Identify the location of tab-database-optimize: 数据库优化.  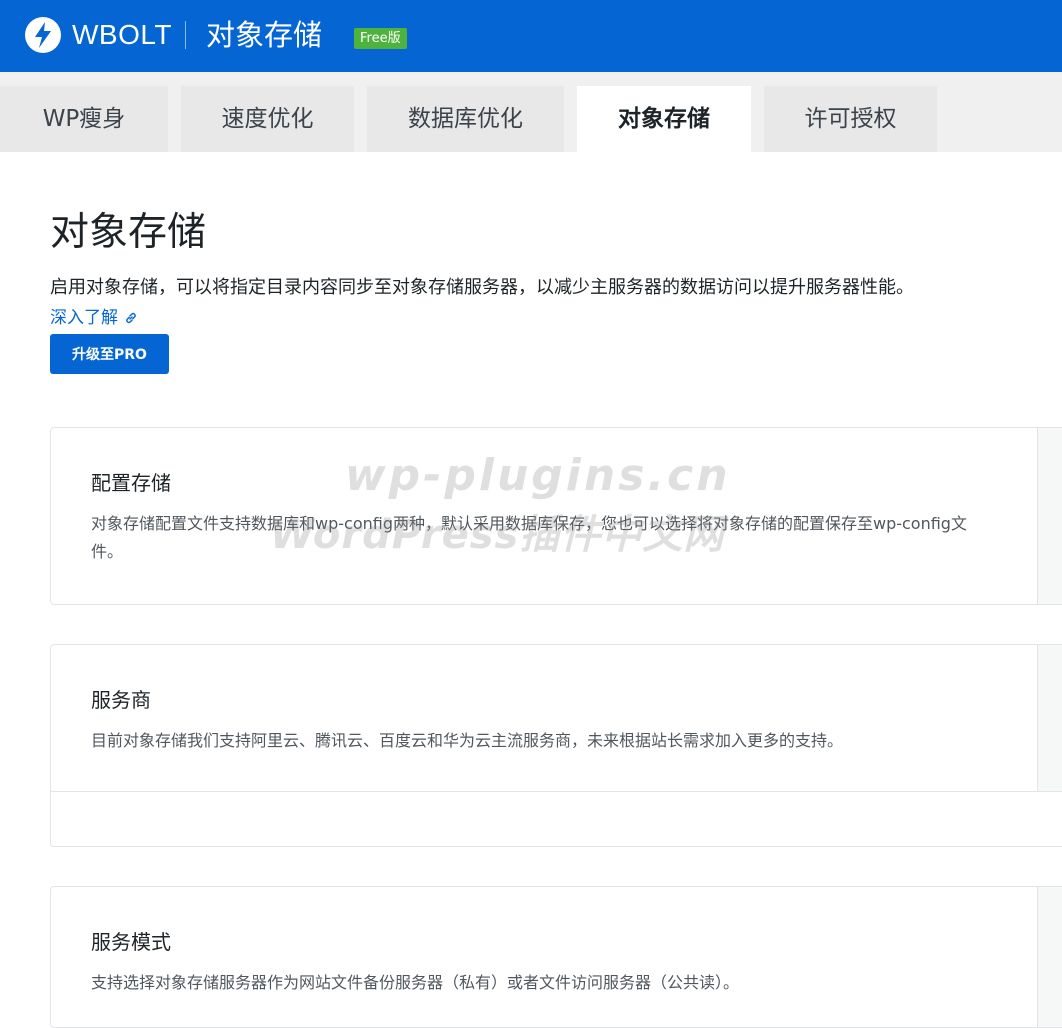
(465, 119).